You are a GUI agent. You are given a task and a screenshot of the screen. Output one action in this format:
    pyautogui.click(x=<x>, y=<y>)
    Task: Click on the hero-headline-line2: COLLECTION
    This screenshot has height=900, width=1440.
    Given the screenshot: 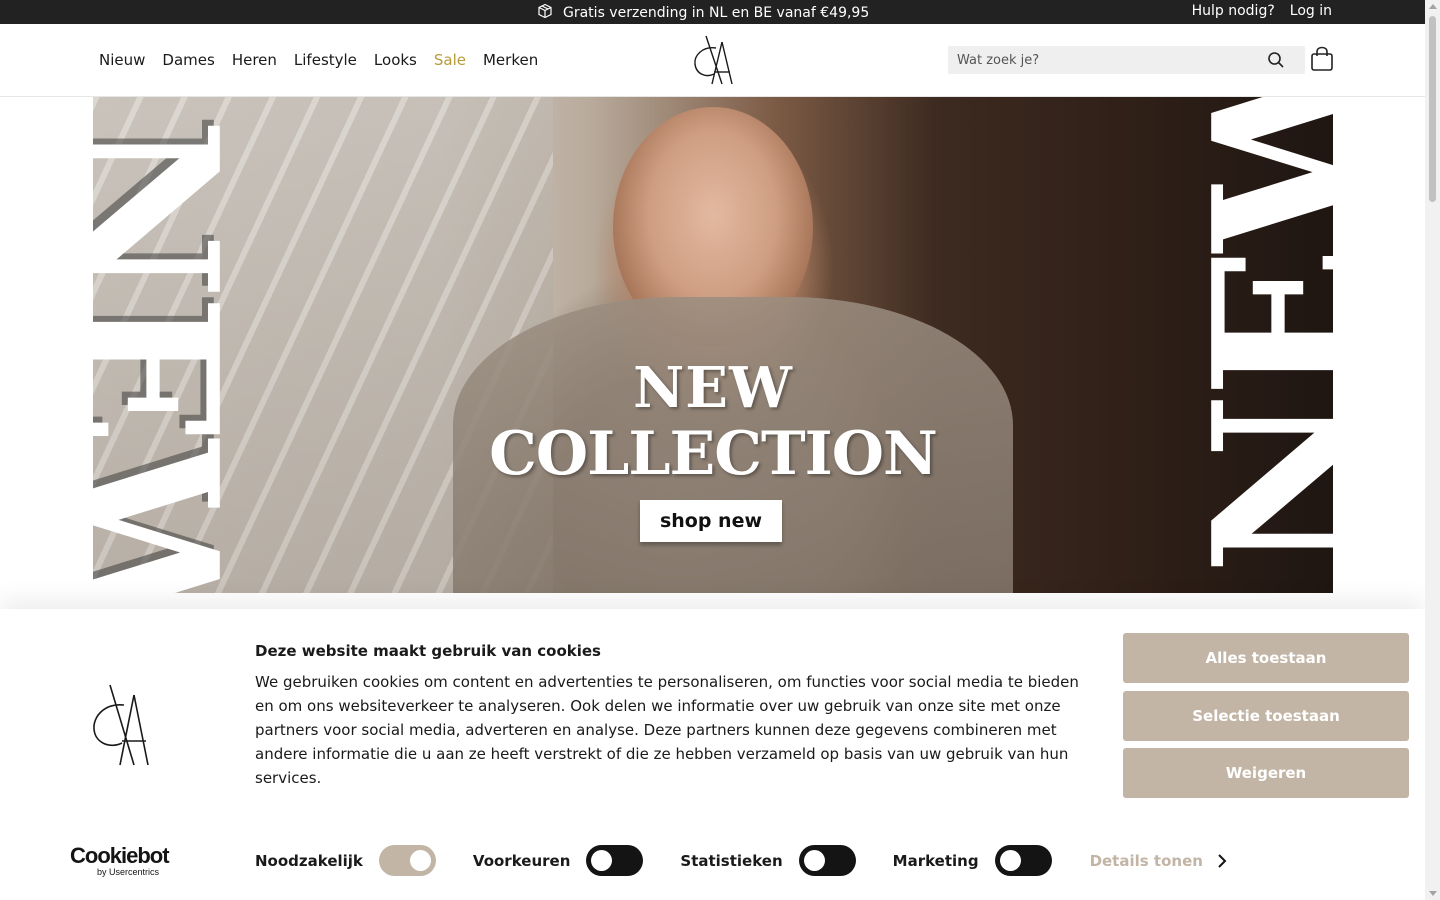 What is the action you would take?
    pyautogui.click(x=713, y=454)
    